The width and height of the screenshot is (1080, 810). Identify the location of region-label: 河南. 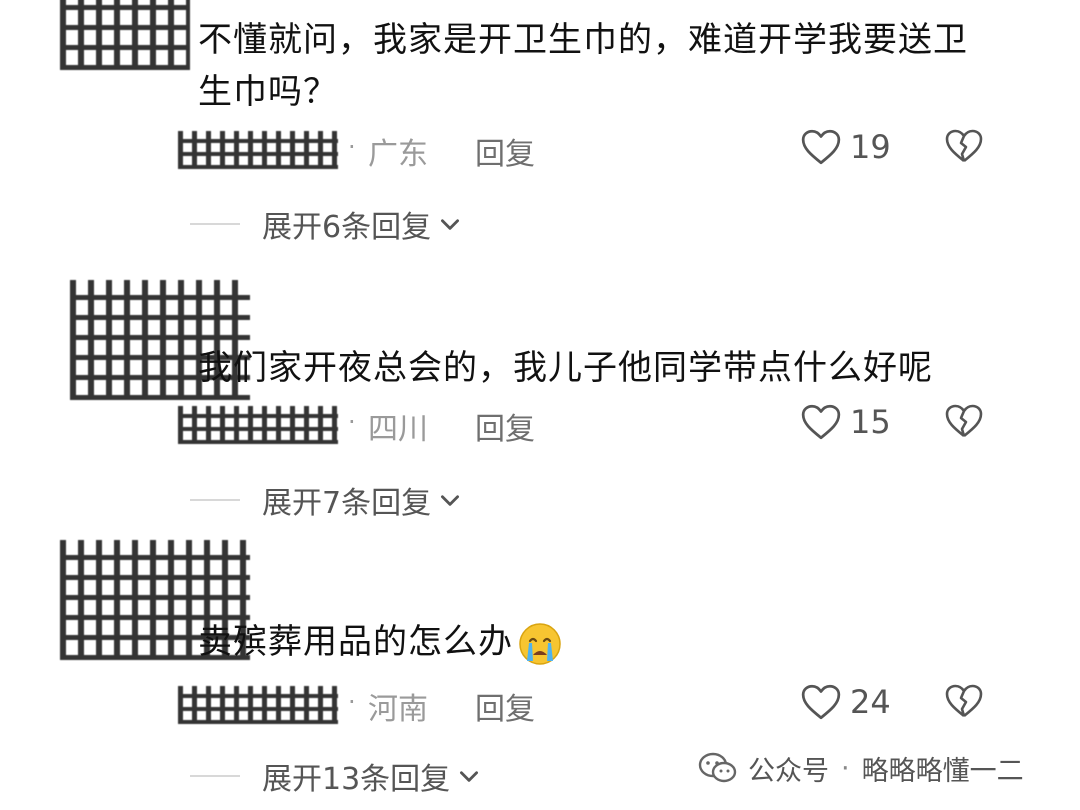
(398, 709).